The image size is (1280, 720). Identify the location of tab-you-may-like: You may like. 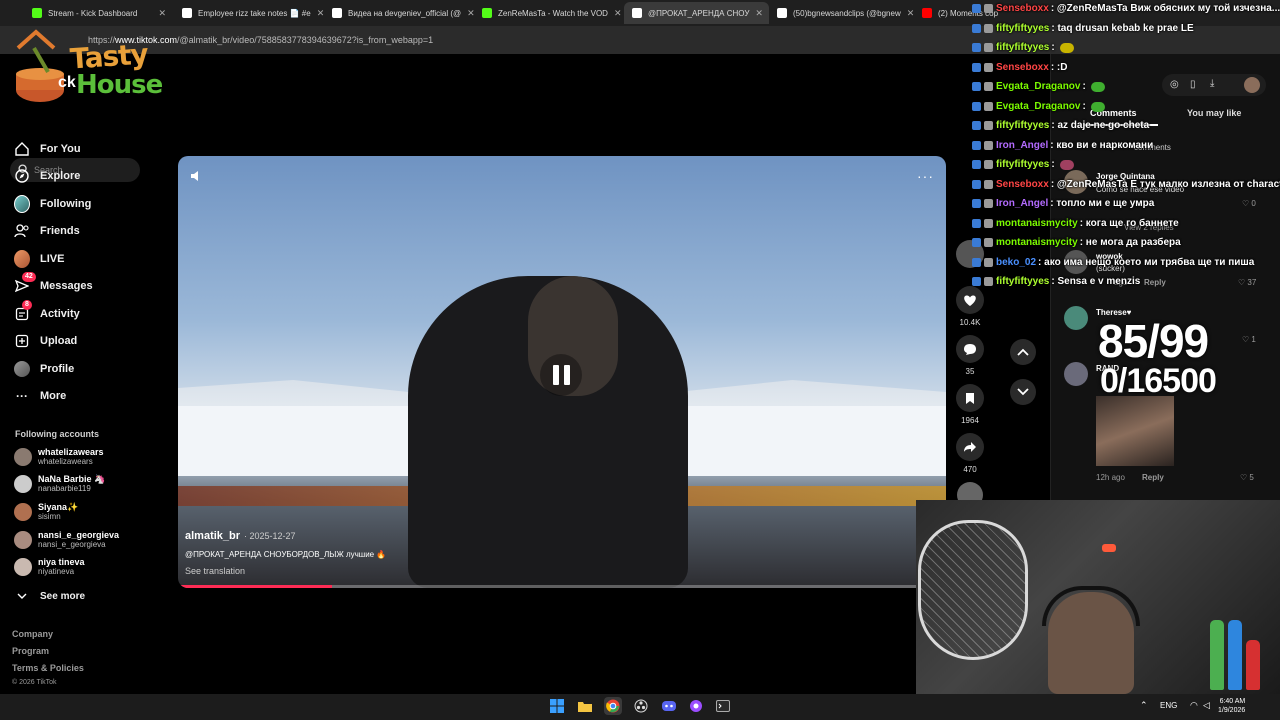
(1214, 113).